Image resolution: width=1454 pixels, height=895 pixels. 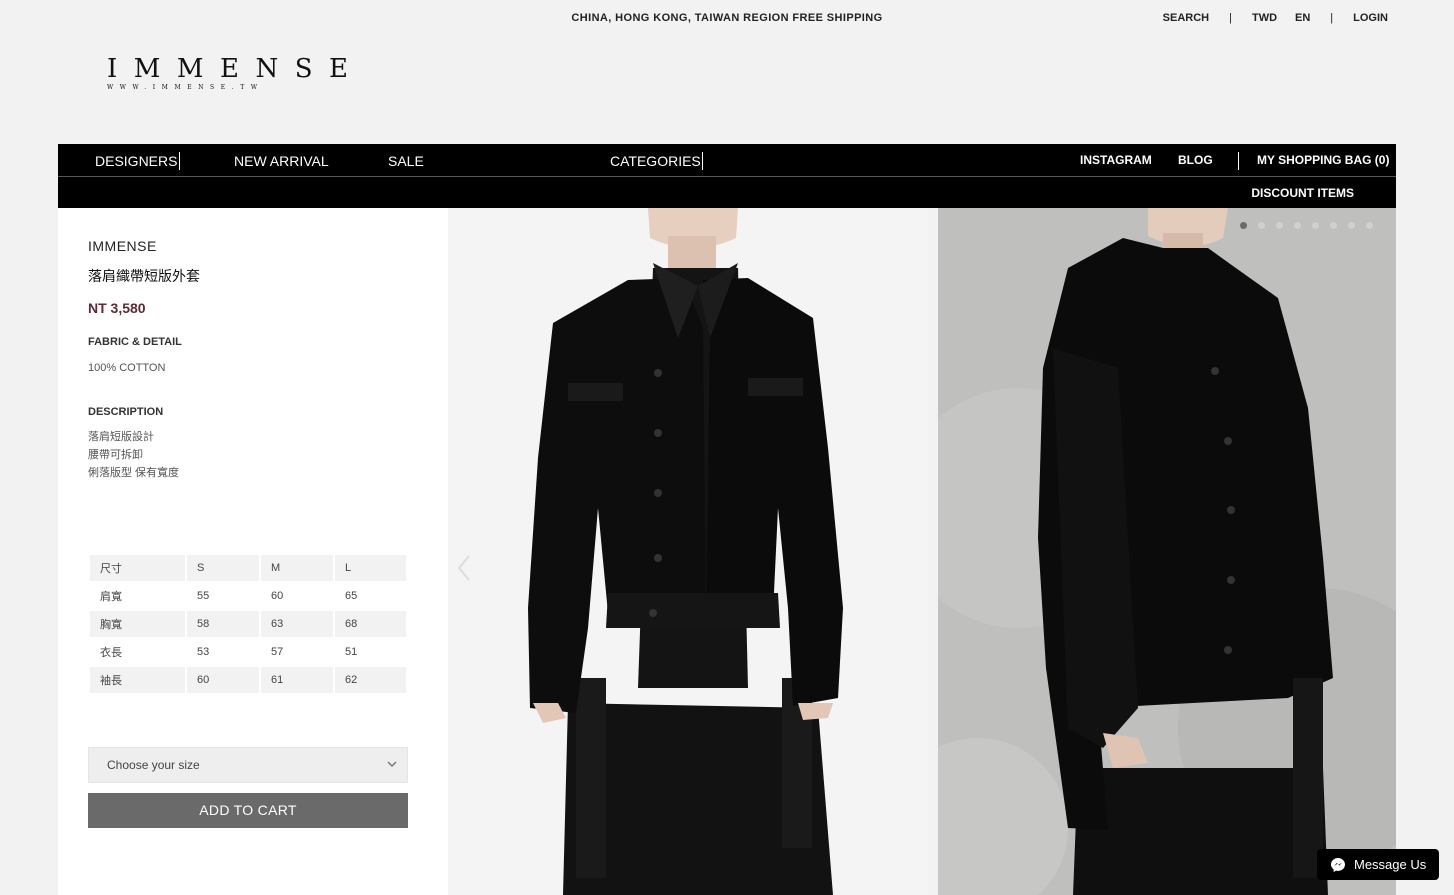 What do you see at coordinates (370, 652) in the screenshot?
I see `table-cell: 51` at bounding box center [370, 652].